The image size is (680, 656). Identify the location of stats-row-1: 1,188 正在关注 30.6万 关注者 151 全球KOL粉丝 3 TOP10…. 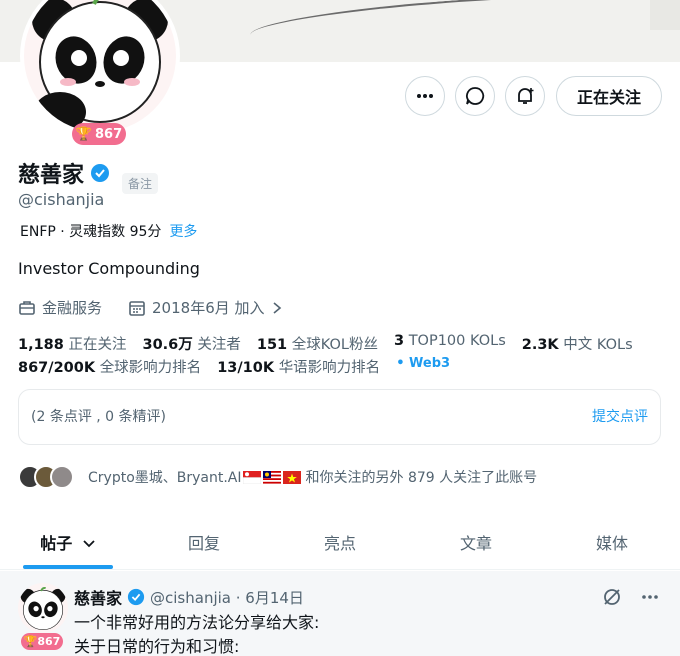
(325, 343).